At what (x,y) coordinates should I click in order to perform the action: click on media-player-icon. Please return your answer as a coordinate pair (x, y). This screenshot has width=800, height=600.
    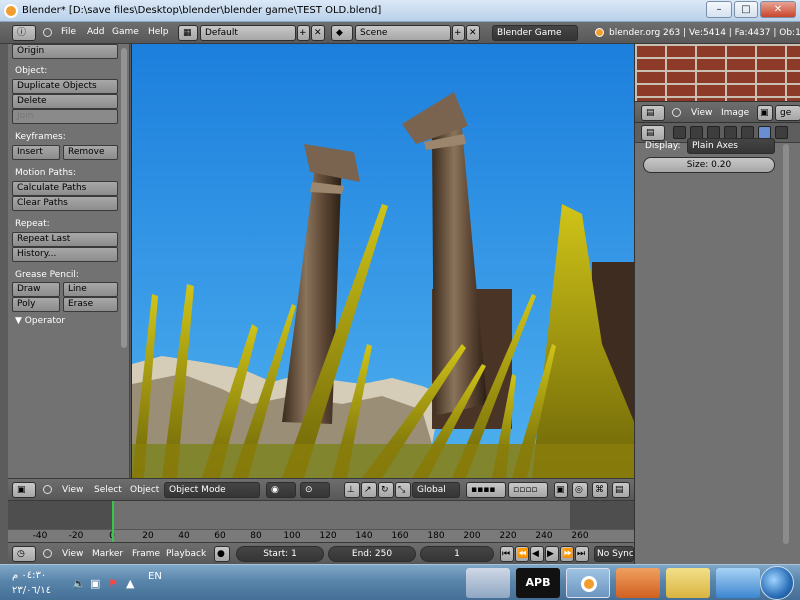
    Looking at the image, I should click on (638, 583).